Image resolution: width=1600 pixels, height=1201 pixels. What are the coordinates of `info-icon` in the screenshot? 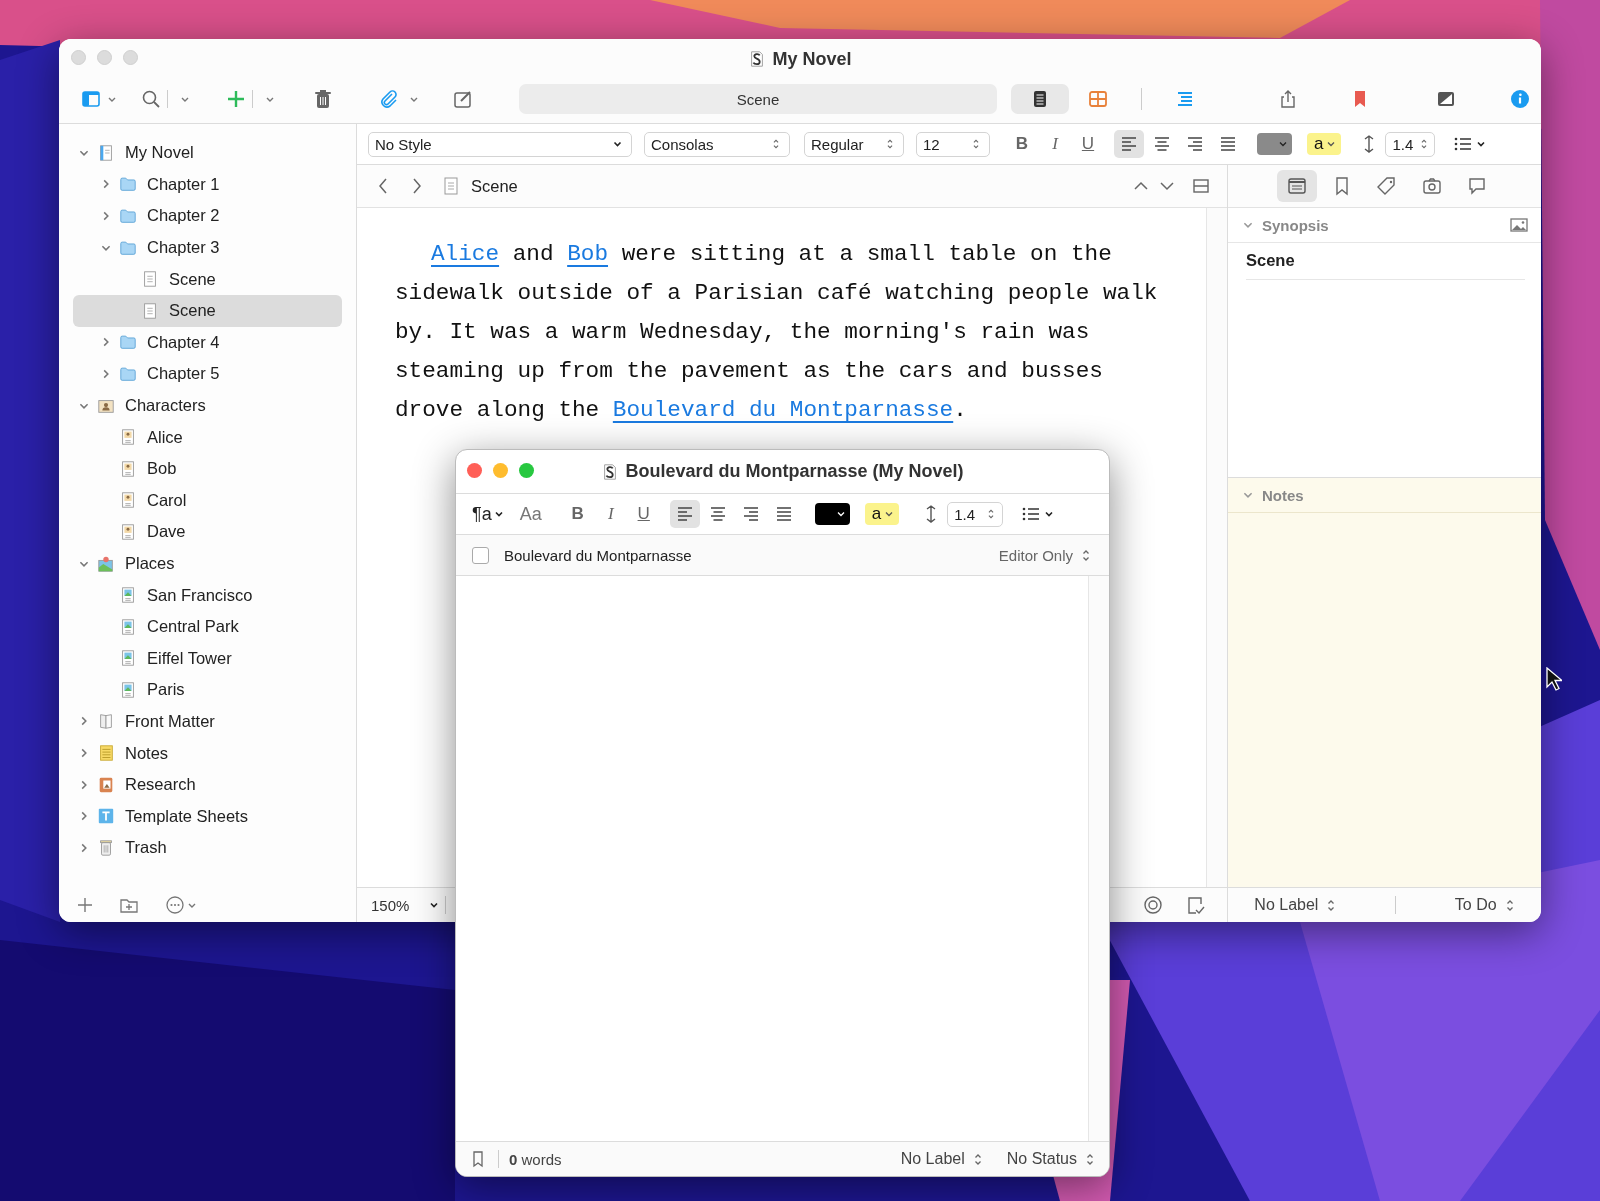 It's located at (1520, 99).